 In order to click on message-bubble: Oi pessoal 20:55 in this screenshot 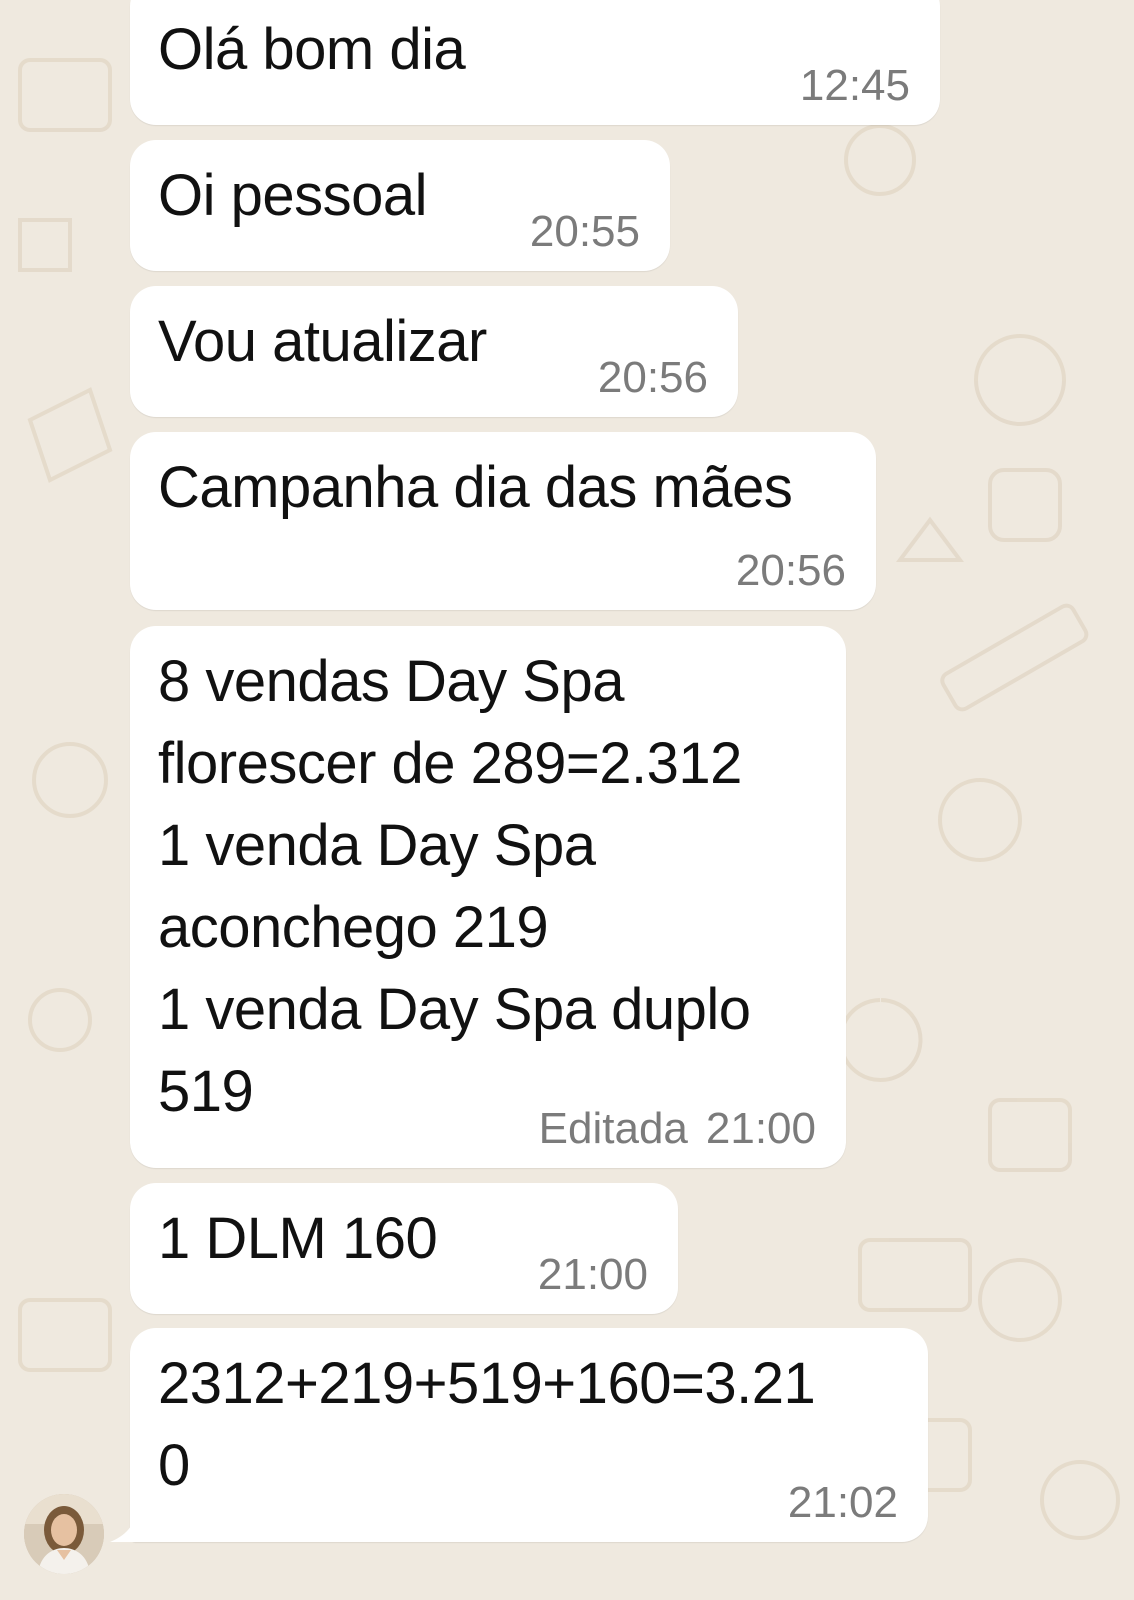, I will do `click(400, 205)`.